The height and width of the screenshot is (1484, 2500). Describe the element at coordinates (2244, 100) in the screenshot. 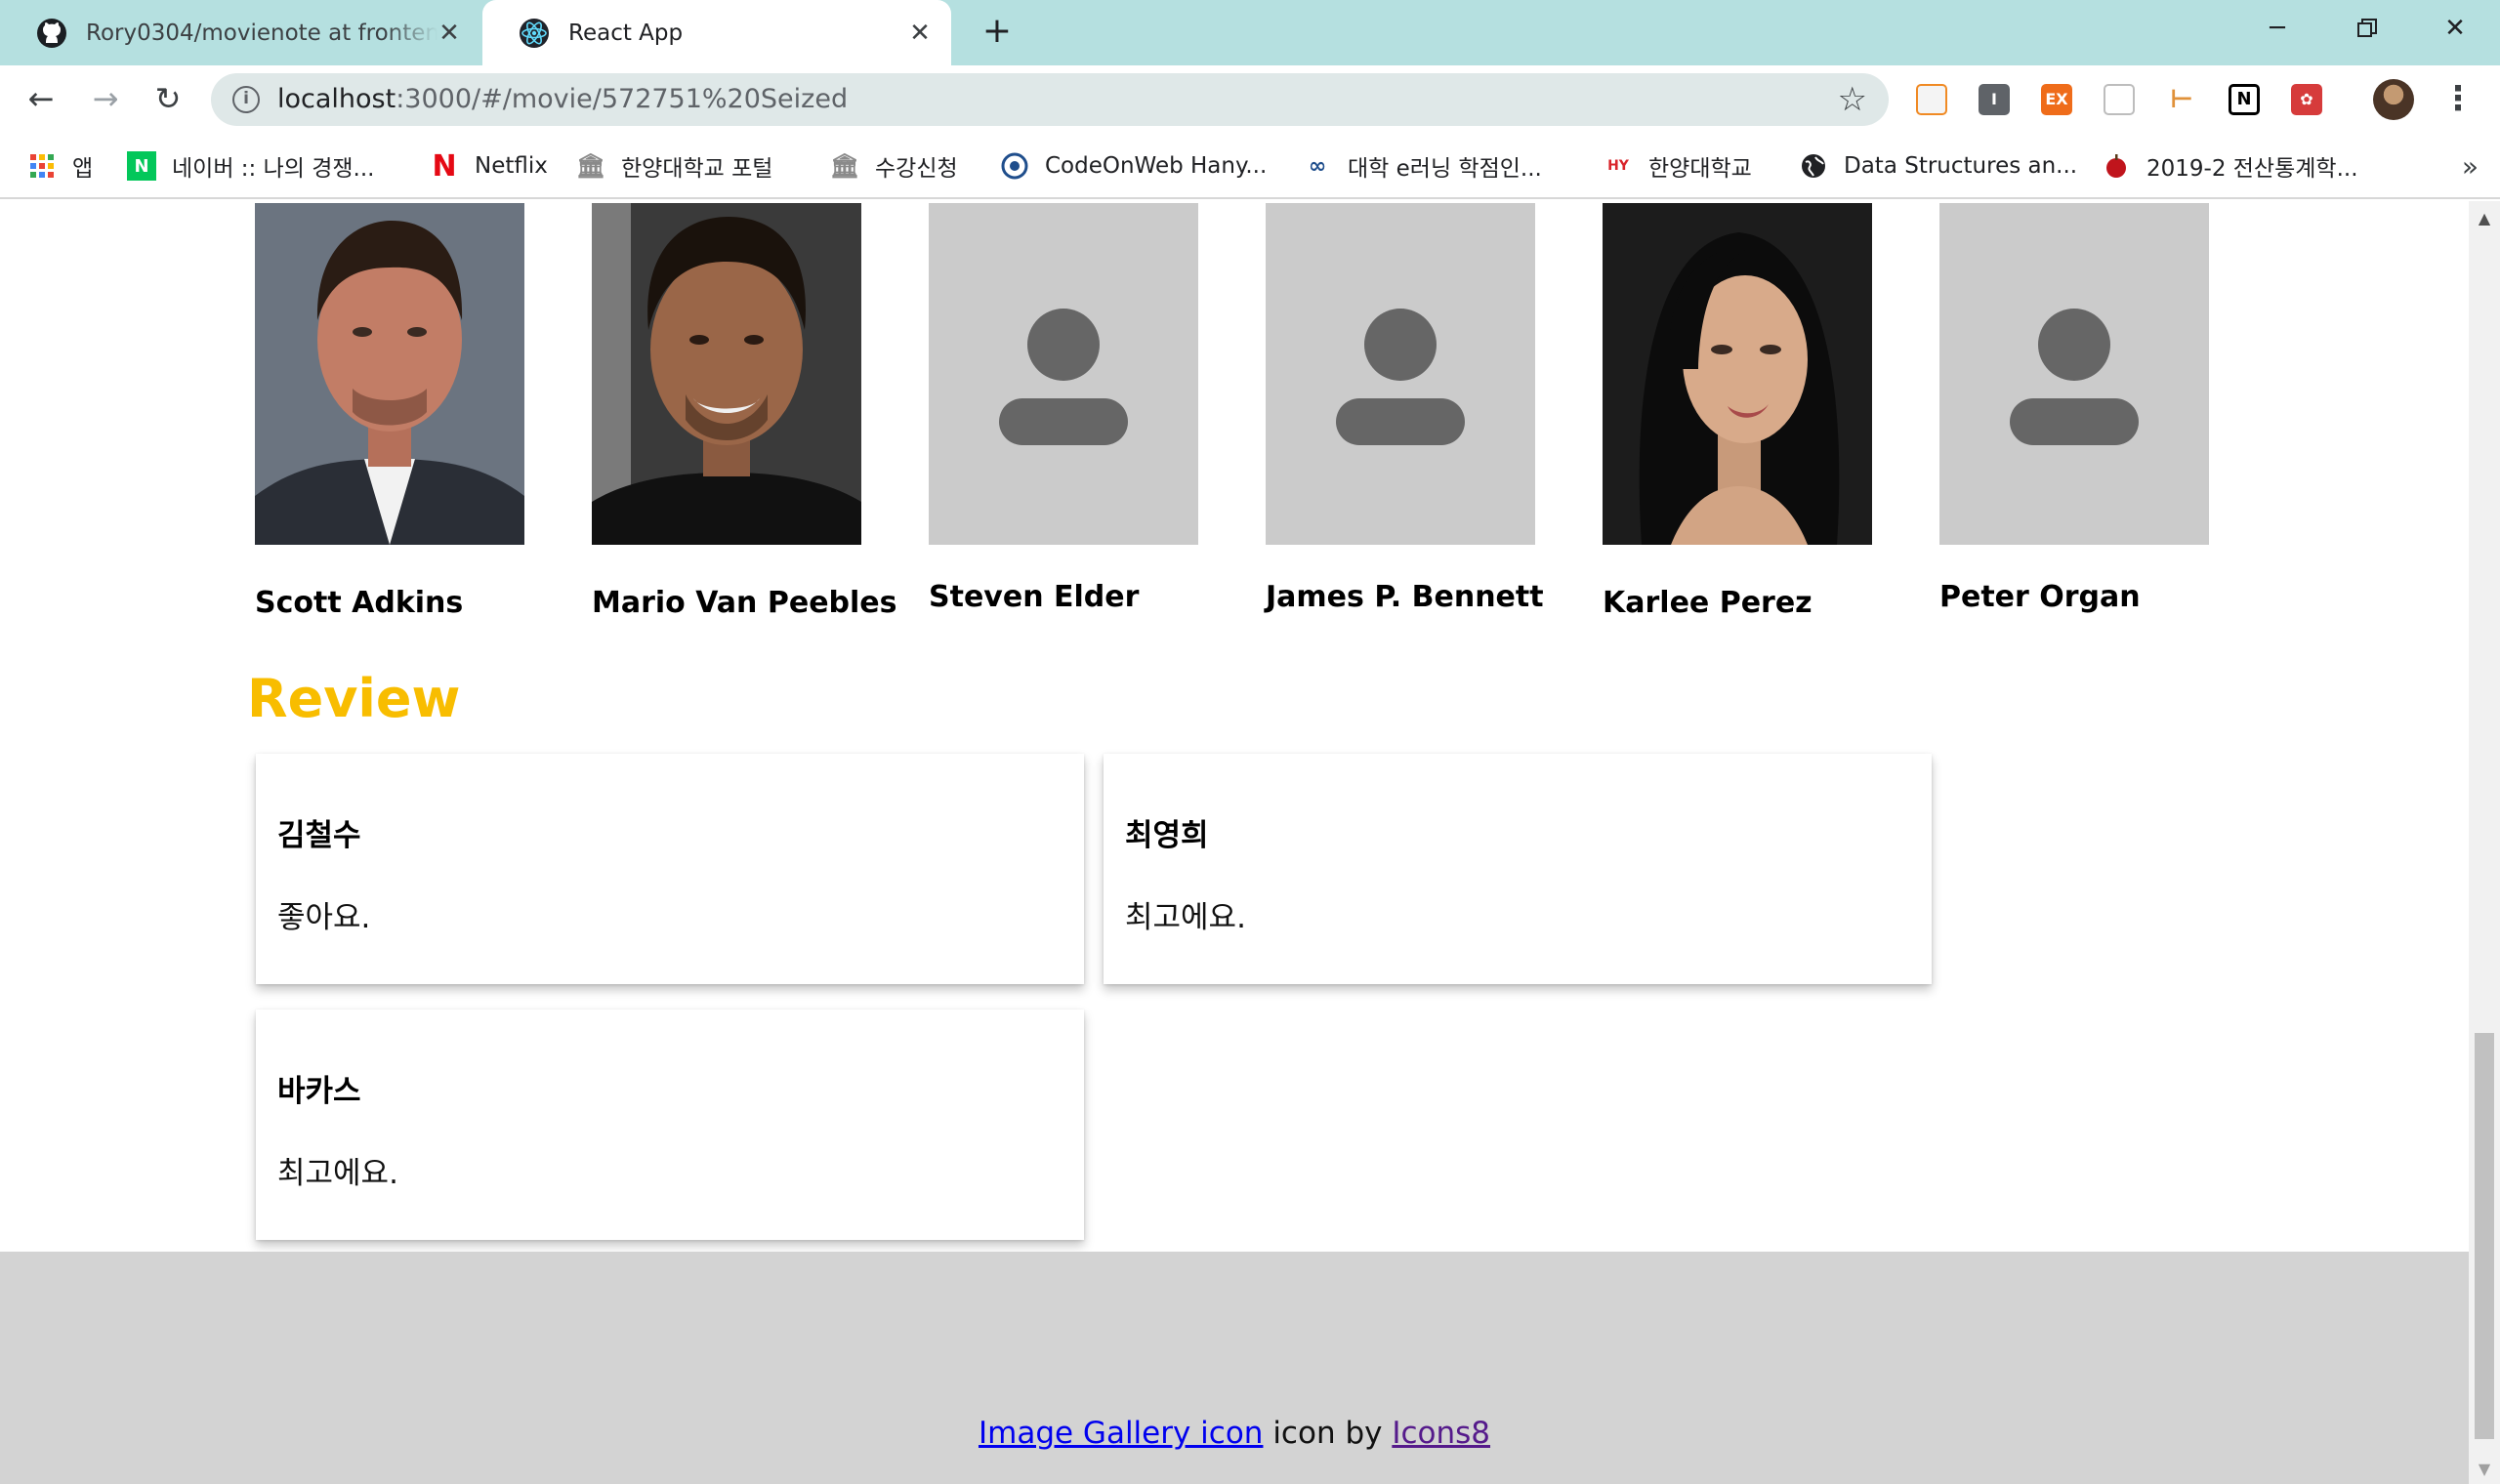

I see `notion-icon: N` at that location.